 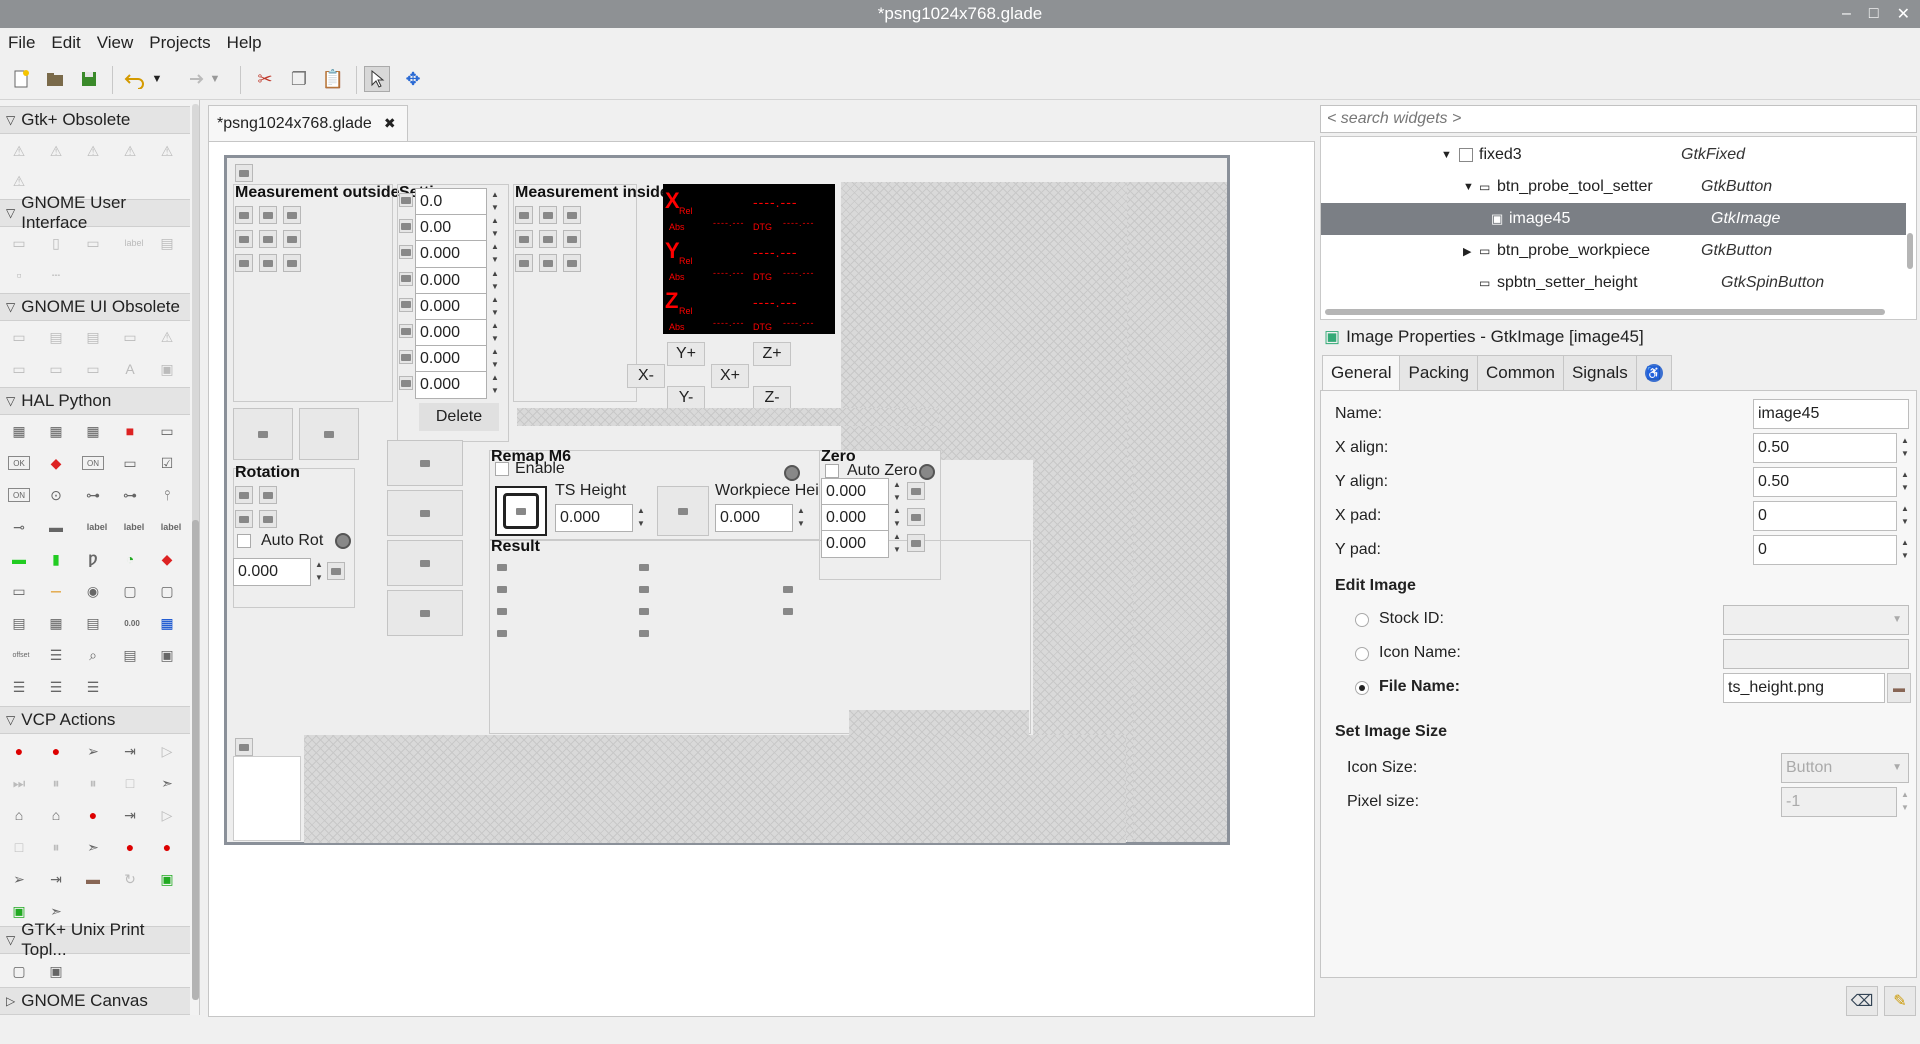 What do you see at coordinates (21, 79) in the screenshot?
I see `new-file-icon` at bounding box center [21, 79].